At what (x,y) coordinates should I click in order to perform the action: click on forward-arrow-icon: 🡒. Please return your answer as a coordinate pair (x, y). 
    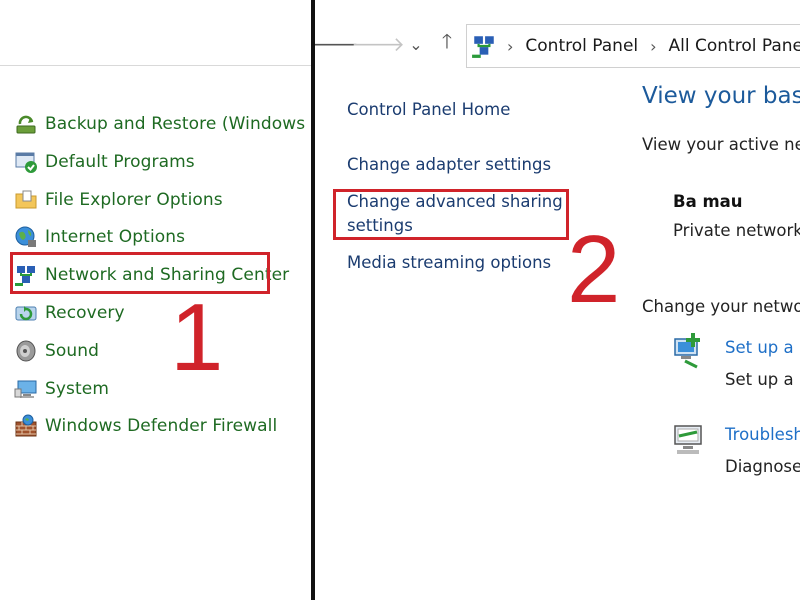
    Looking at the image, I should click on (378, 44).